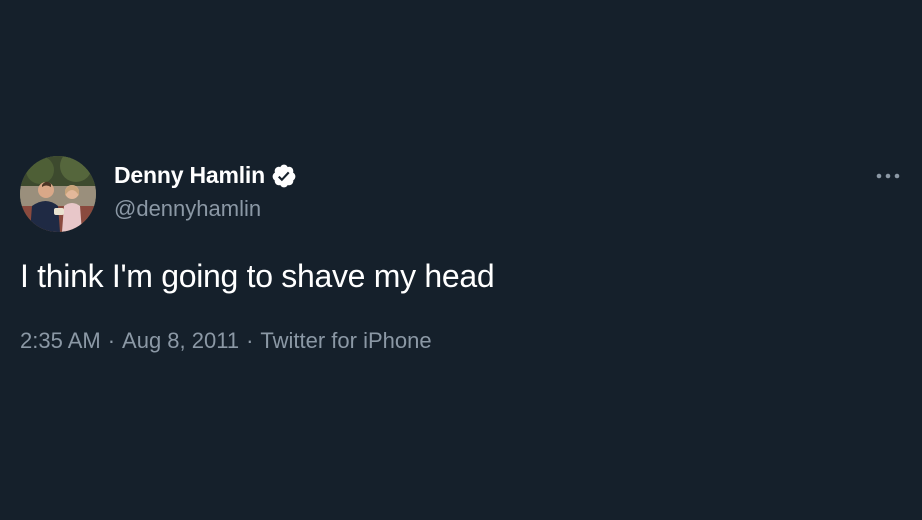 This screenshot has height=520, width=922. I want to click on display-name: Denny Hamlin, so click(189, 175).